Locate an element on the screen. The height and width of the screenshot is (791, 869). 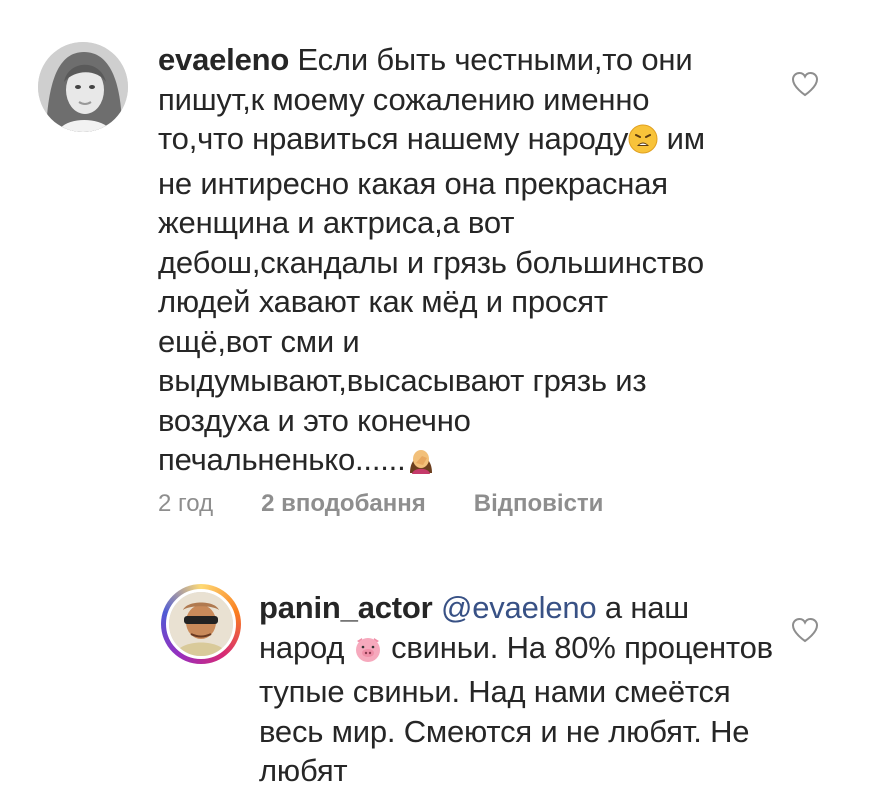
woman-facepalming-emoji-icon is located at coordinates (421, 464).